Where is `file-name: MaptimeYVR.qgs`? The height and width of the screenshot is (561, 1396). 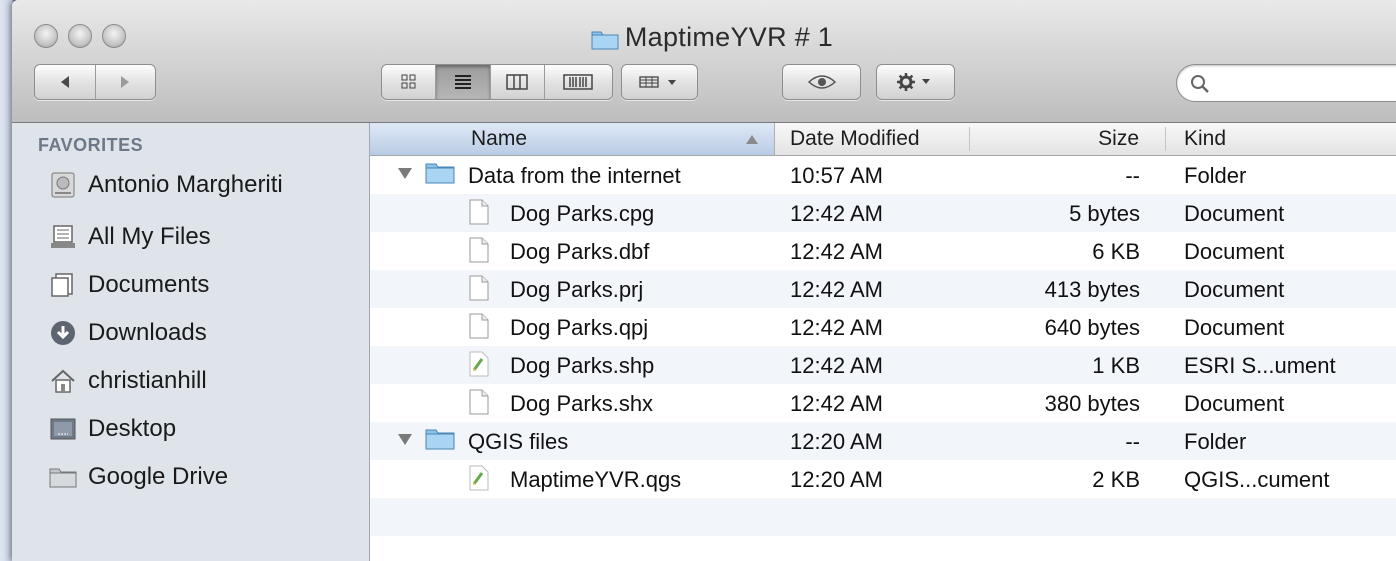 file-name: MaptimeYVR.qgs is located at coordinates (596, 479).